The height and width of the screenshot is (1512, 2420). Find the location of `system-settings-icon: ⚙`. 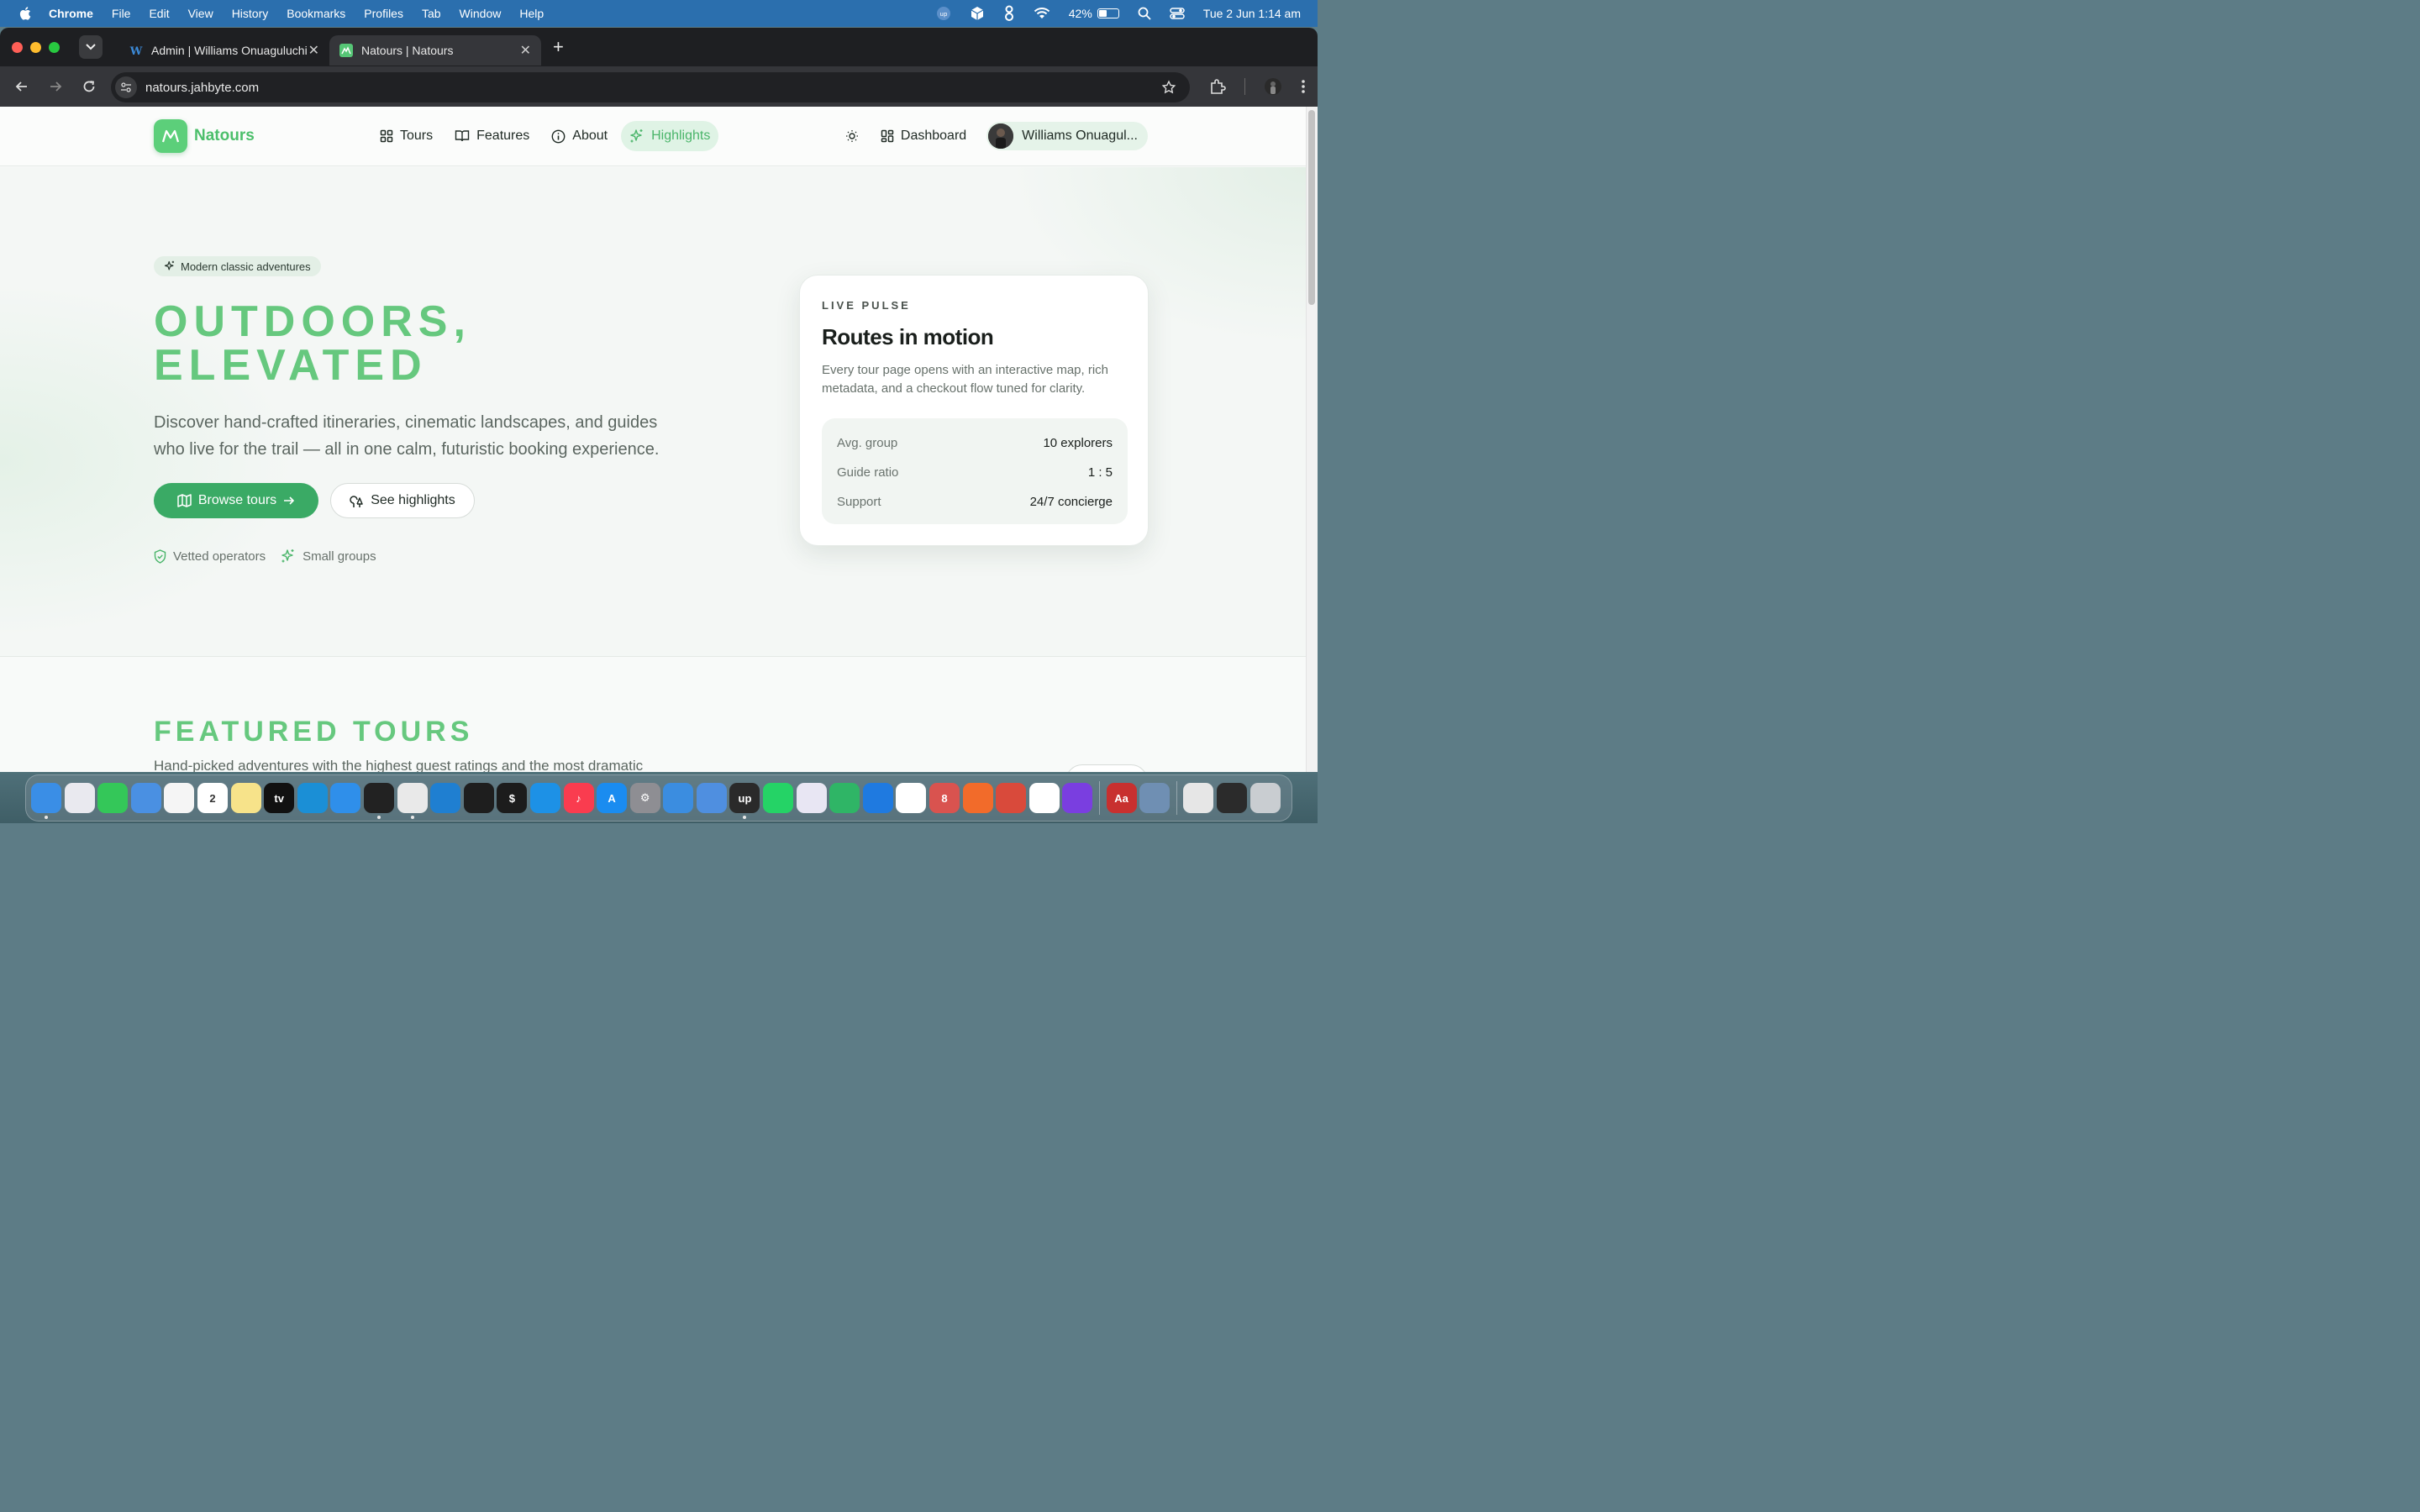

system-settings-icon: ⚙ is located at coordinates (644, 798).